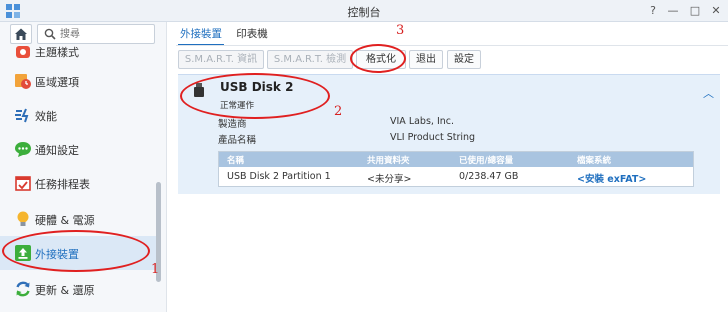 The width and height of the screenshot is (728, 312). I want to click on clock-icon, so click(23, 81).